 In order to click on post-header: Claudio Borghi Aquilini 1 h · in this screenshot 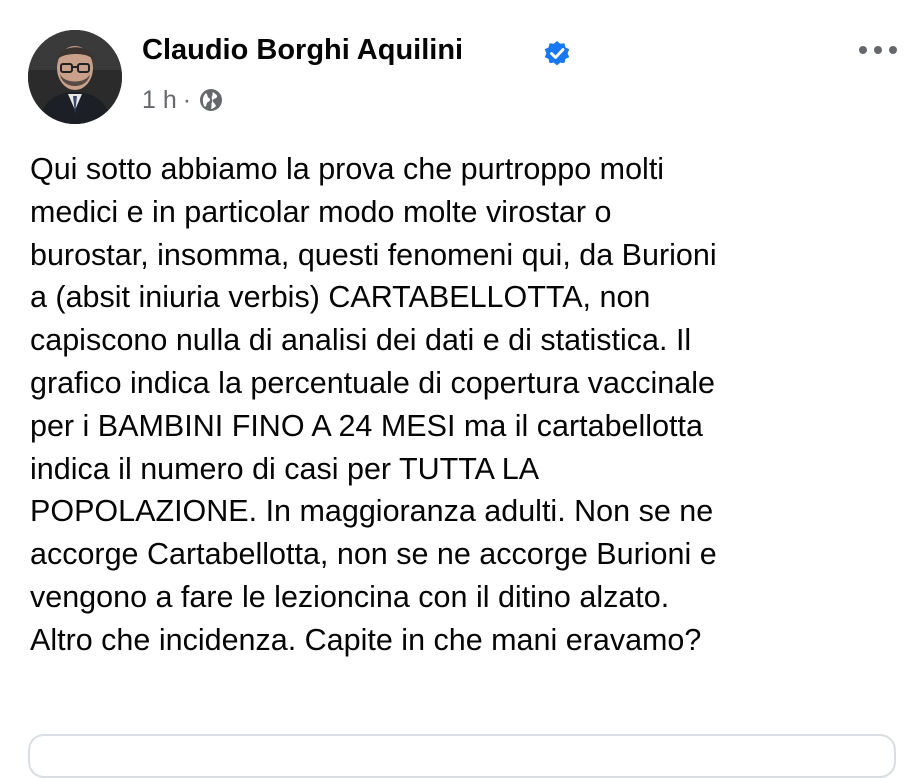, I will do `click(464, 80)`.